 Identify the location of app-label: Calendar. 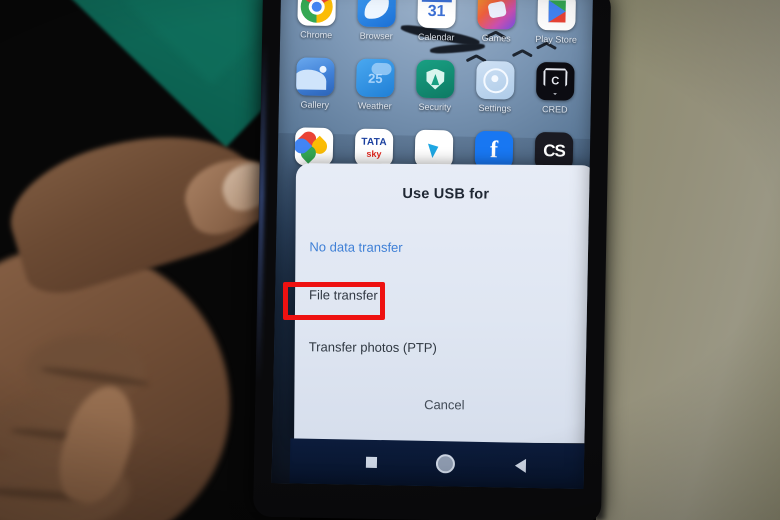
(436, 37).